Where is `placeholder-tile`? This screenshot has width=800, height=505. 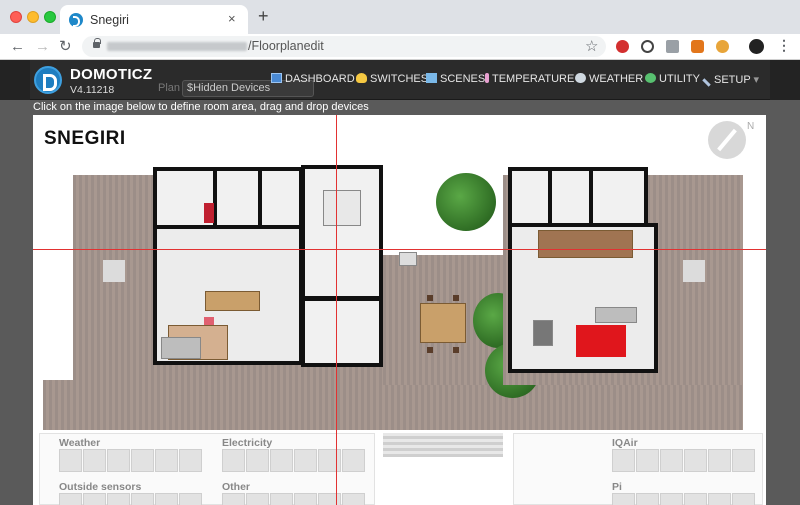 placeholder-tile is located at coordinates (694, 271).